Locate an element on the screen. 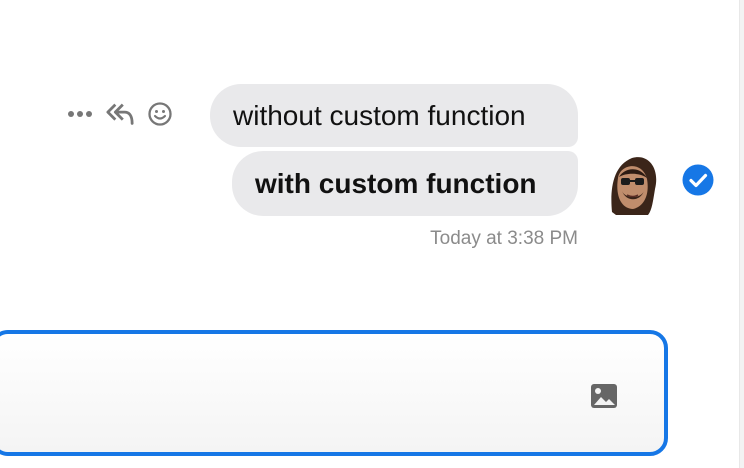 This screenshot has width=744, height=468. avatar is located at coordinates (632, 185).